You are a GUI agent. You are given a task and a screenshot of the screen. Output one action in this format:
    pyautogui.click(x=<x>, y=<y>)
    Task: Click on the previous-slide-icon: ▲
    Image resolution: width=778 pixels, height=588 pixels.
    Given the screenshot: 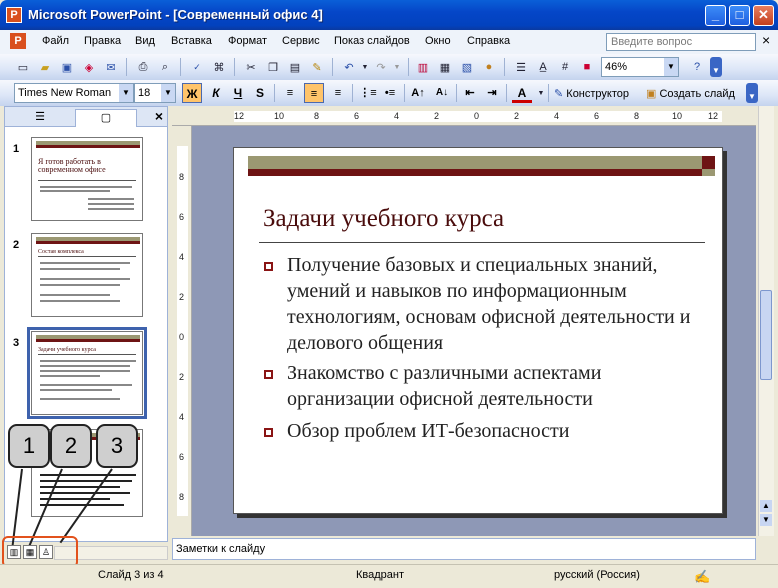 What is the action you would take?
    pyautogui.click(x=766, y=506)
    